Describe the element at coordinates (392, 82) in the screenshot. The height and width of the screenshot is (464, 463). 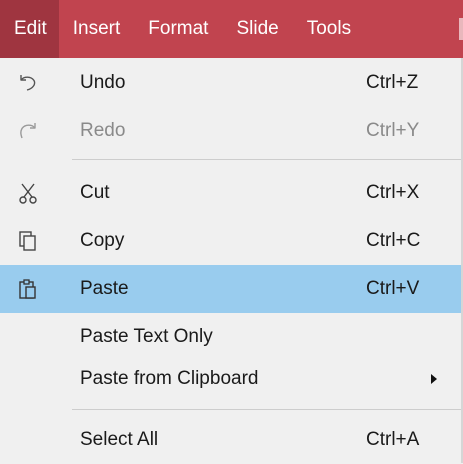
I see `menu-item-shortcut: Ctrl+Z` at that location.